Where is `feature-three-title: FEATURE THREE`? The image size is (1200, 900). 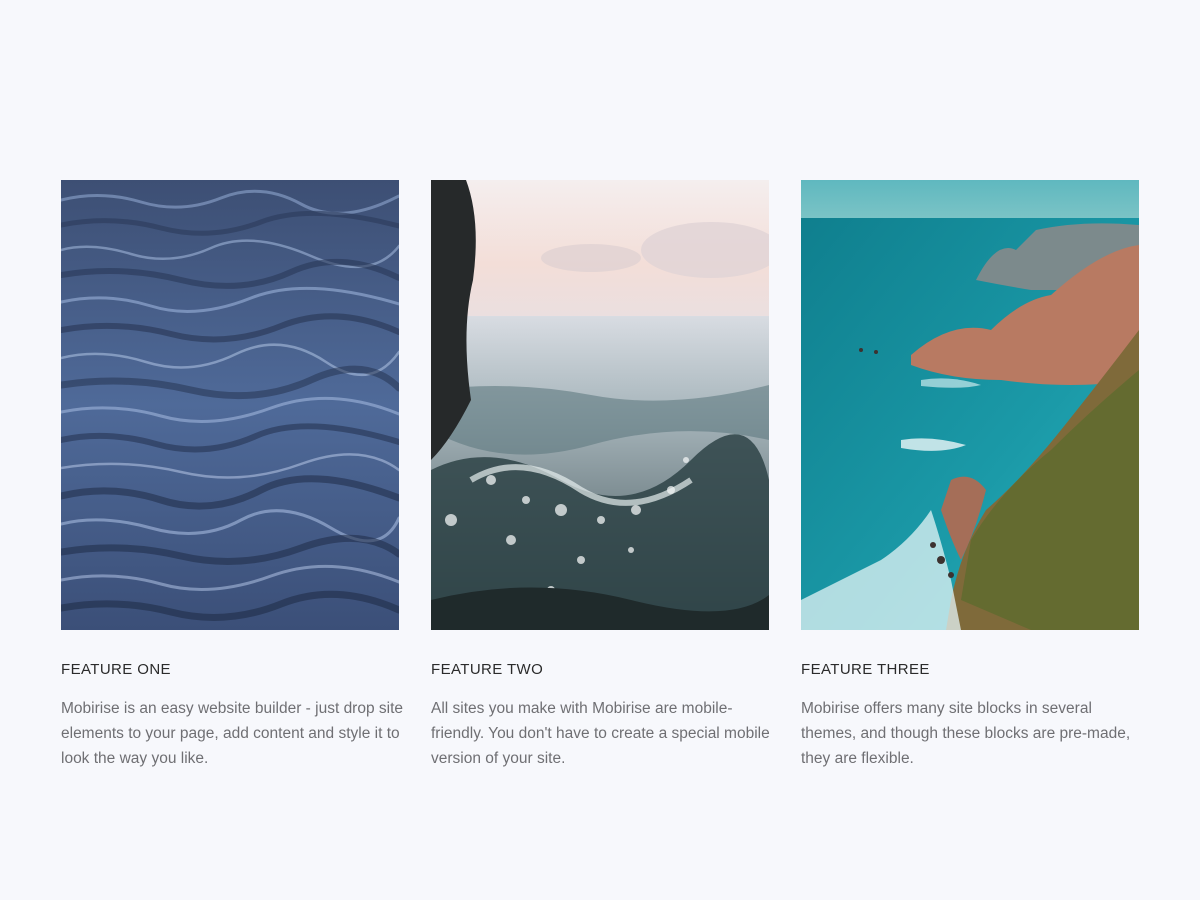 feature-three-title: FEATURE THREE is located at coordinates (865, 669).